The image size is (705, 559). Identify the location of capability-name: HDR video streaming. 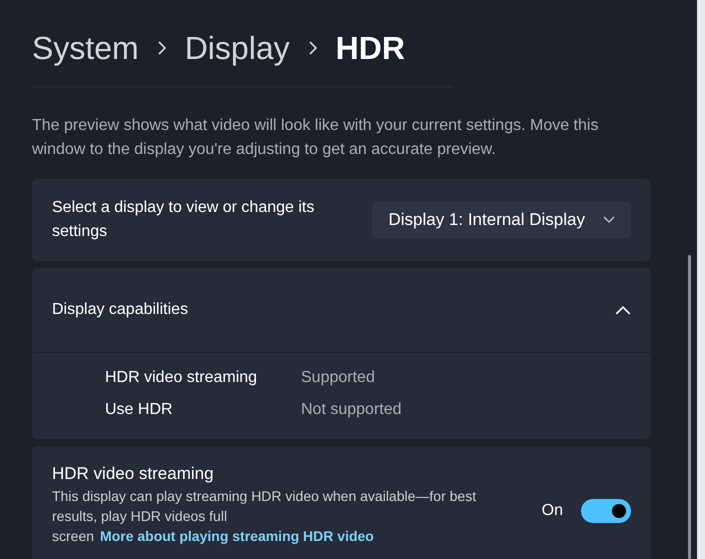
(181, 378).